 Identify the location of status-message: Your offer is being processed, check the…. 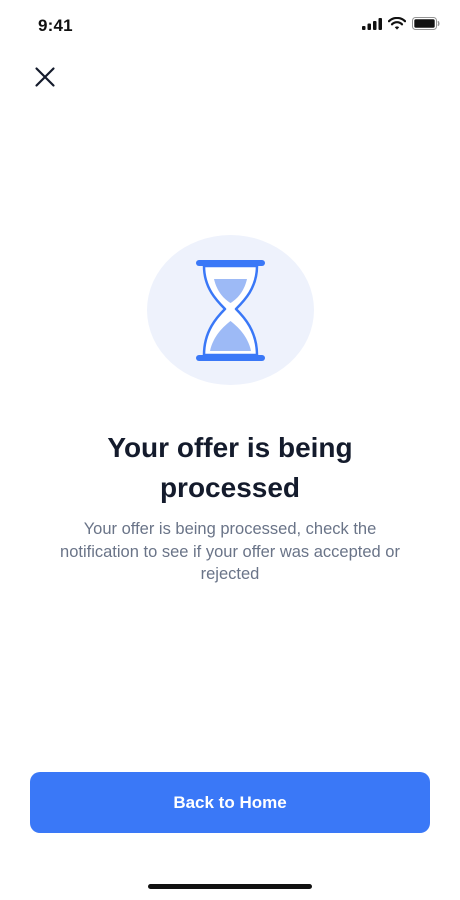
(230, 551).